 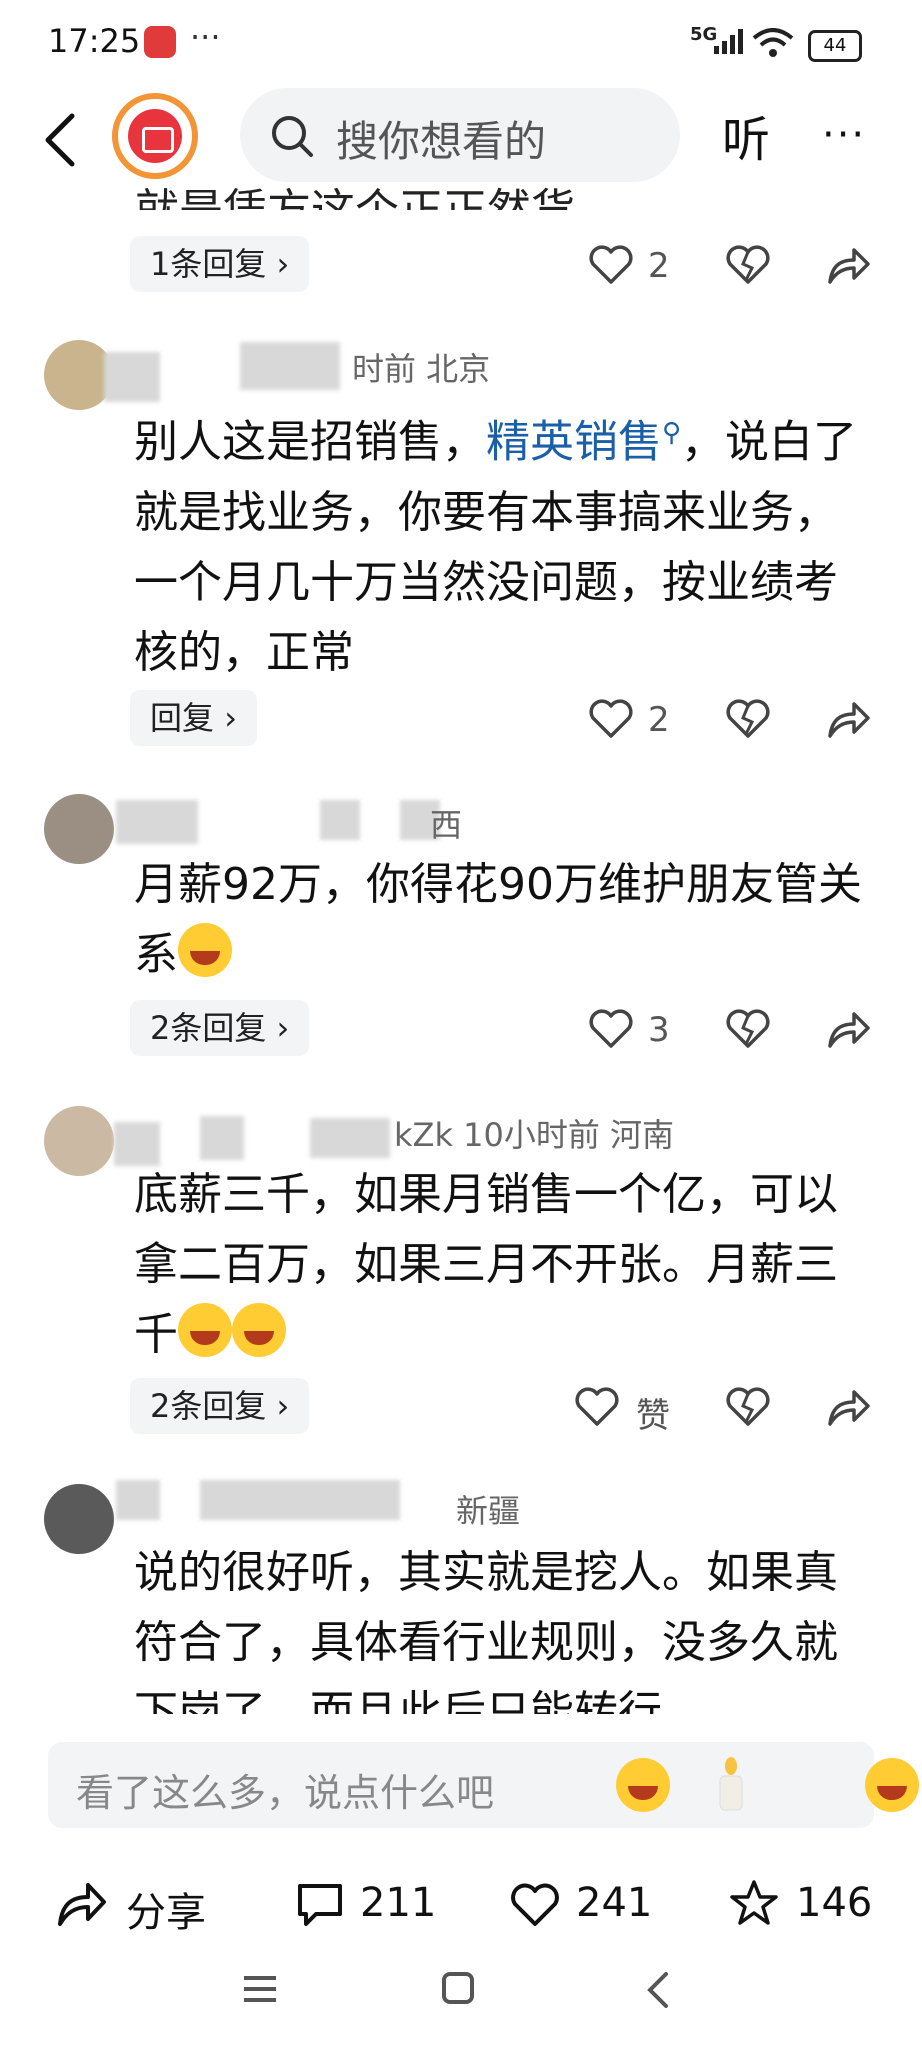 What do you see at coordinates (731, 1784) in the screenshot?
I see `candle-emoji-button` at bounding box center [731, 1784].